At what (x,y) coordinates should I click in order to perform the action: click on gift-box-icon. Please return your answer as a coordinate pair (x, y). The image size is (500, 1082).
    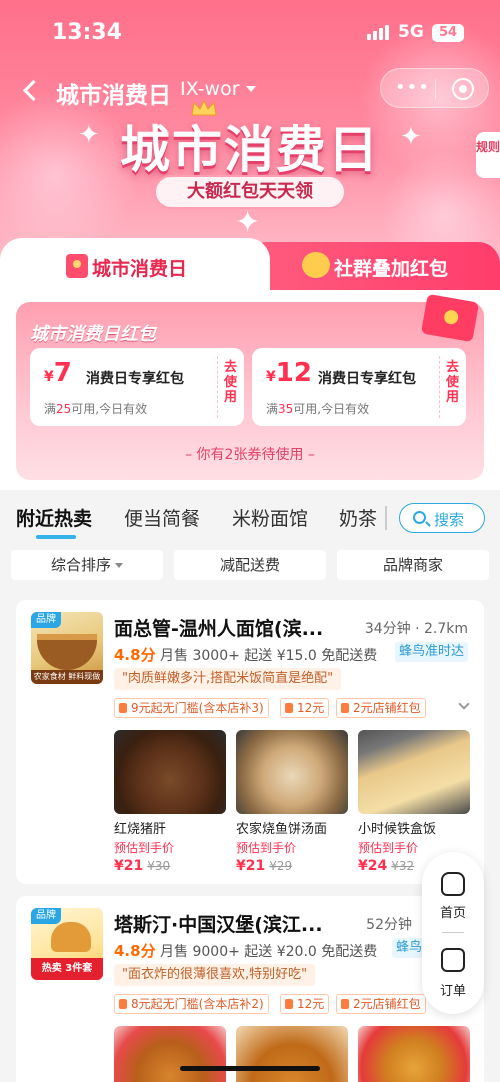
    Looking at the image, I should click on (450, 318).